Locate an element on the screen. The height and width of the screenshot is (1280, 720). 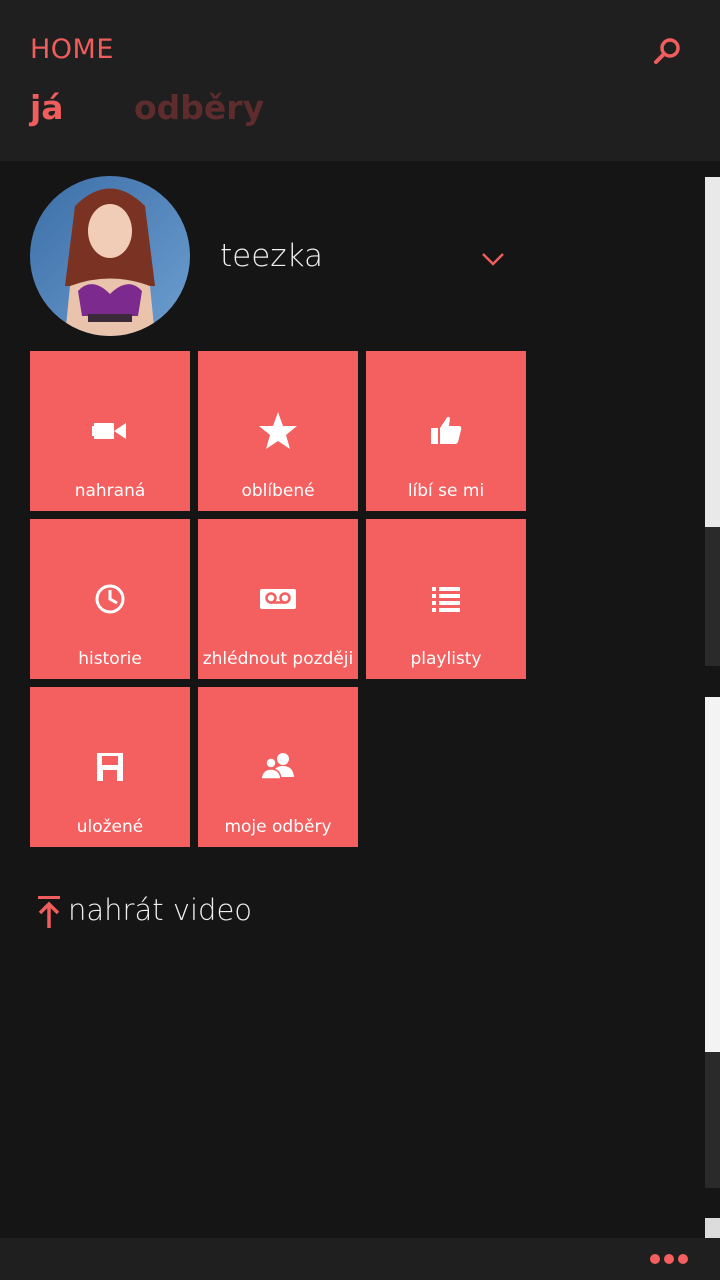
tile-label: nahraná is located at coordinates (110, 491).